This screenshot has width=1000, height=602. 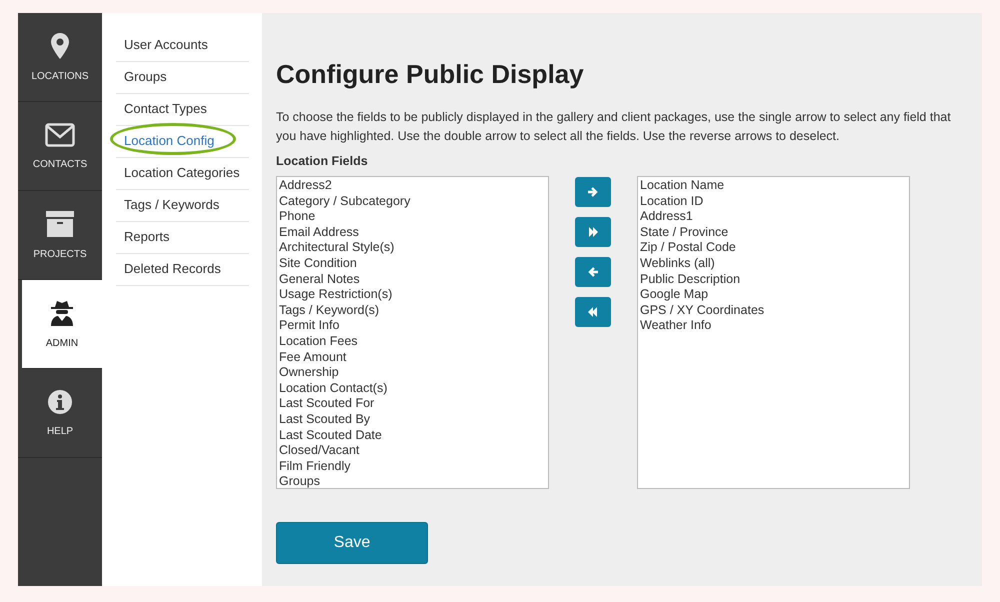 What do you see at coordinates (412, 217) in the screenshot?
I see `list-option: Phone` at bounding box center [412, 217].